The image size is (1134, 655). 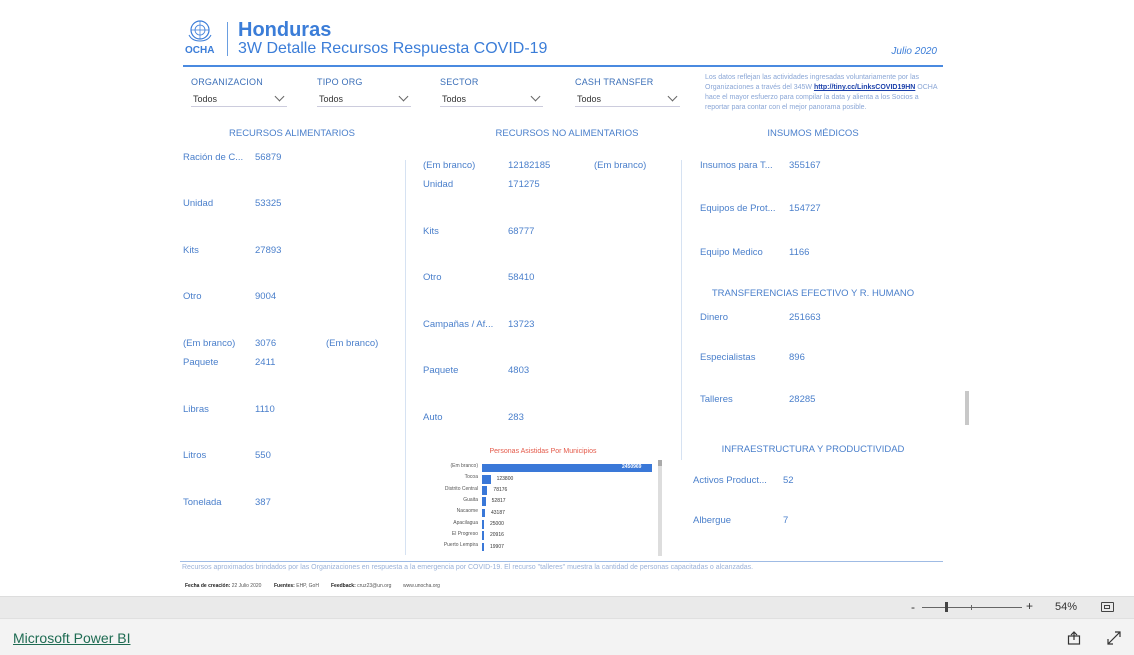 What do you see at coordinates (497, 546) in the screenshot?
I see `bar-value-label: 19907` at bounding box center [497, 546].